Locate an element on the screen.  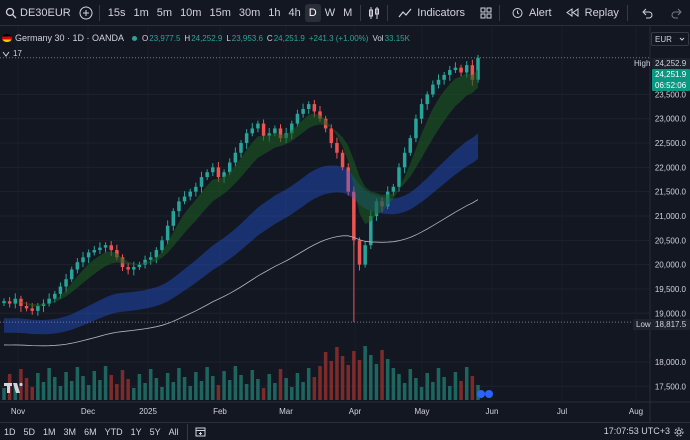
range-1D: 1D is located at coordinates (10, 432).